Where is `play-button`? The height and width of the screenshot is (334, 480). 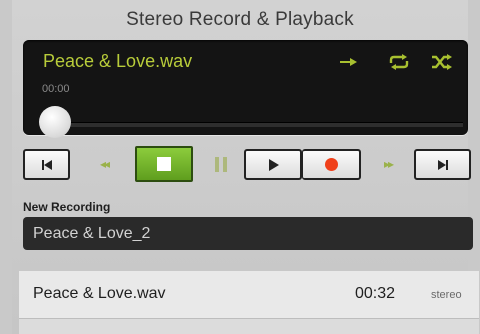 play-button is located at coordinates (273, 164).